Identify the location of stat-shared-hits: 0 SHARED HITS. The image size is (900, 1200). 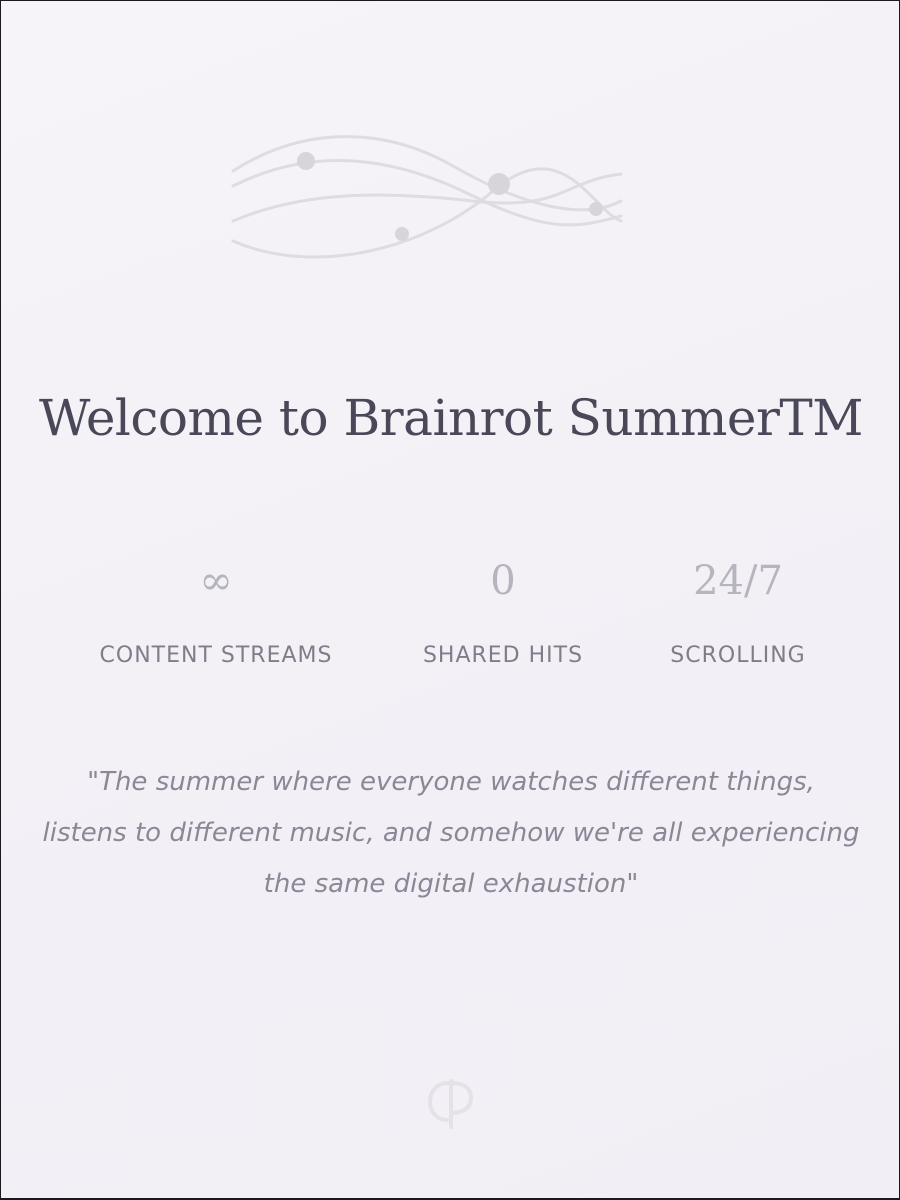
(503, 613).